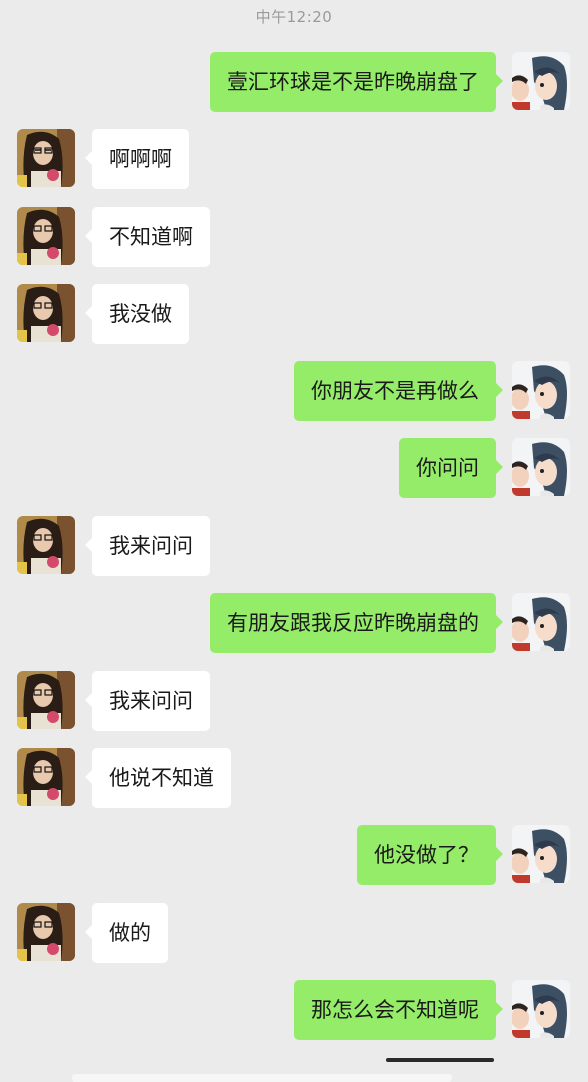 The image size is (588, 1082). What do you see at coordinates (294, 778) in the screenshot?
I see `message-row: 他说不知道` at bounding box center [294, 778].